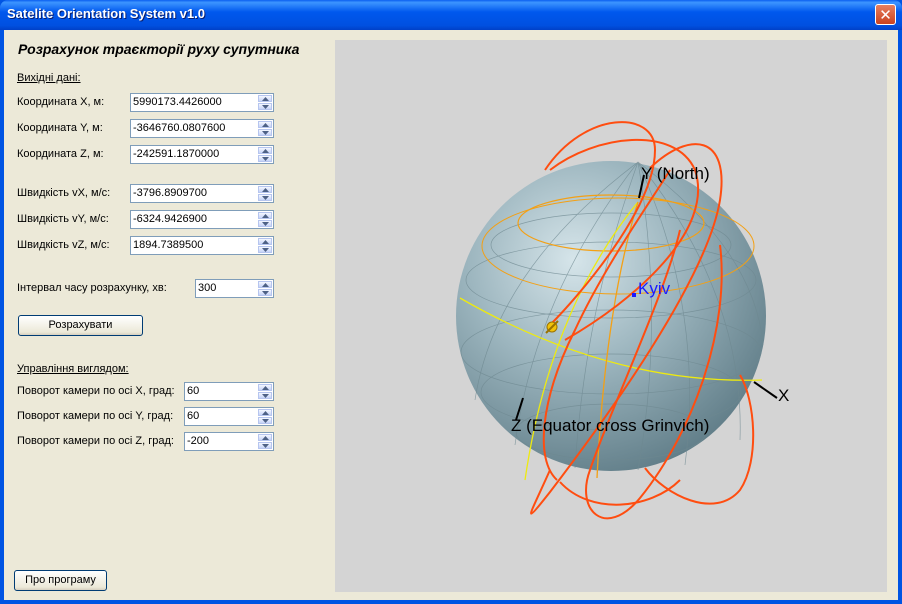 The image size is (902, 604). I want to click on velocity-x-label: Швидкість vX, м/с:, so click(64, 193).